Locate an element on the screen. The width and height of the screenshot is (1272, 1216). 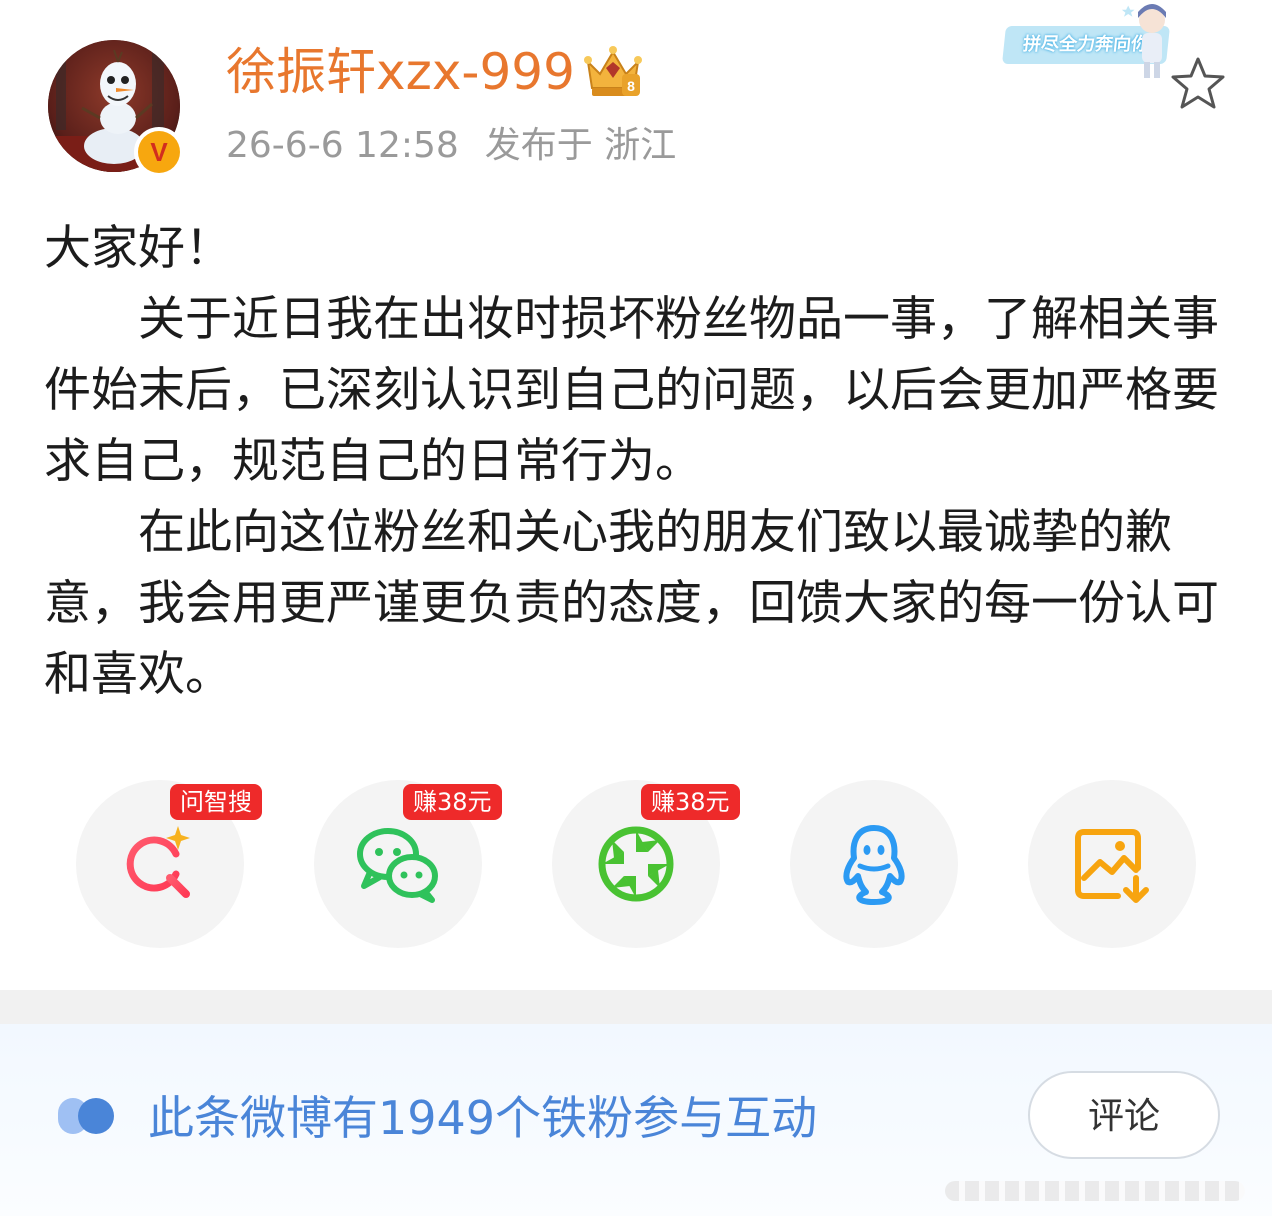
qq-icon is located at coordinates (874, 865).